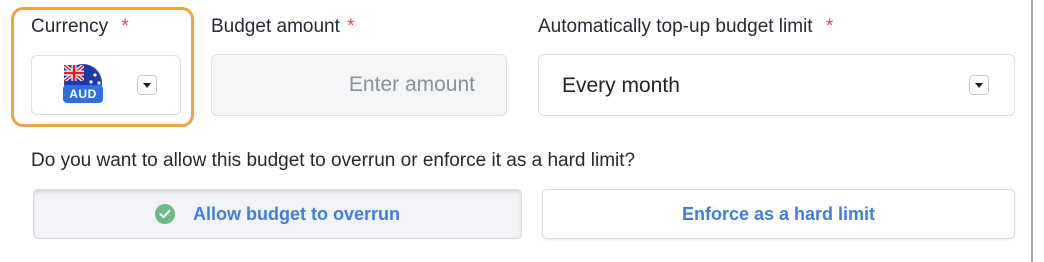  I want to click on enforce-hard-limit-label: Enforce as a hard limit, so click(778, 213).